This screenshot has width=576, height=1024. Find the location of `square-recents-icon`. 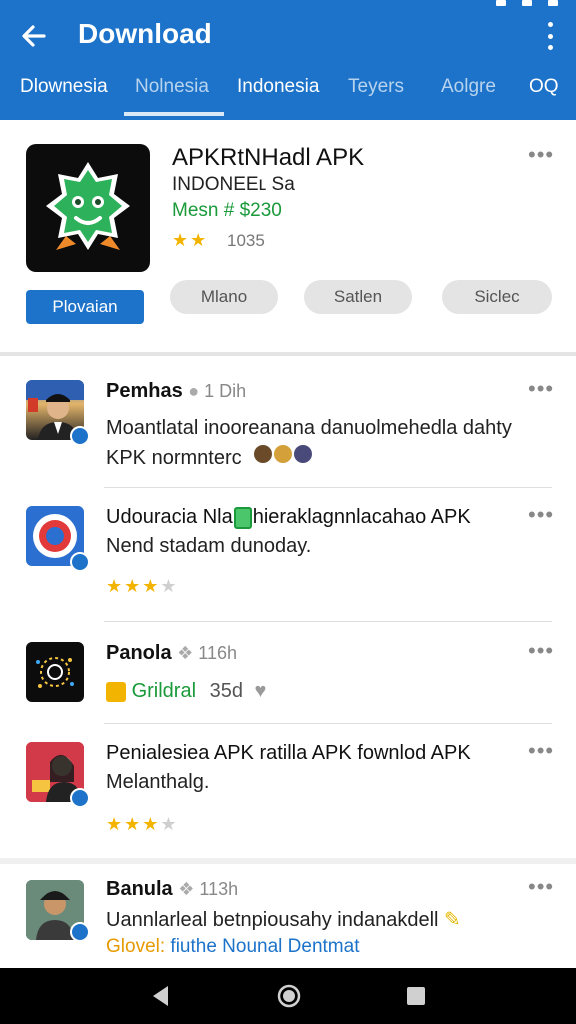

square-recents-icon is located at coordinates (416, 996).